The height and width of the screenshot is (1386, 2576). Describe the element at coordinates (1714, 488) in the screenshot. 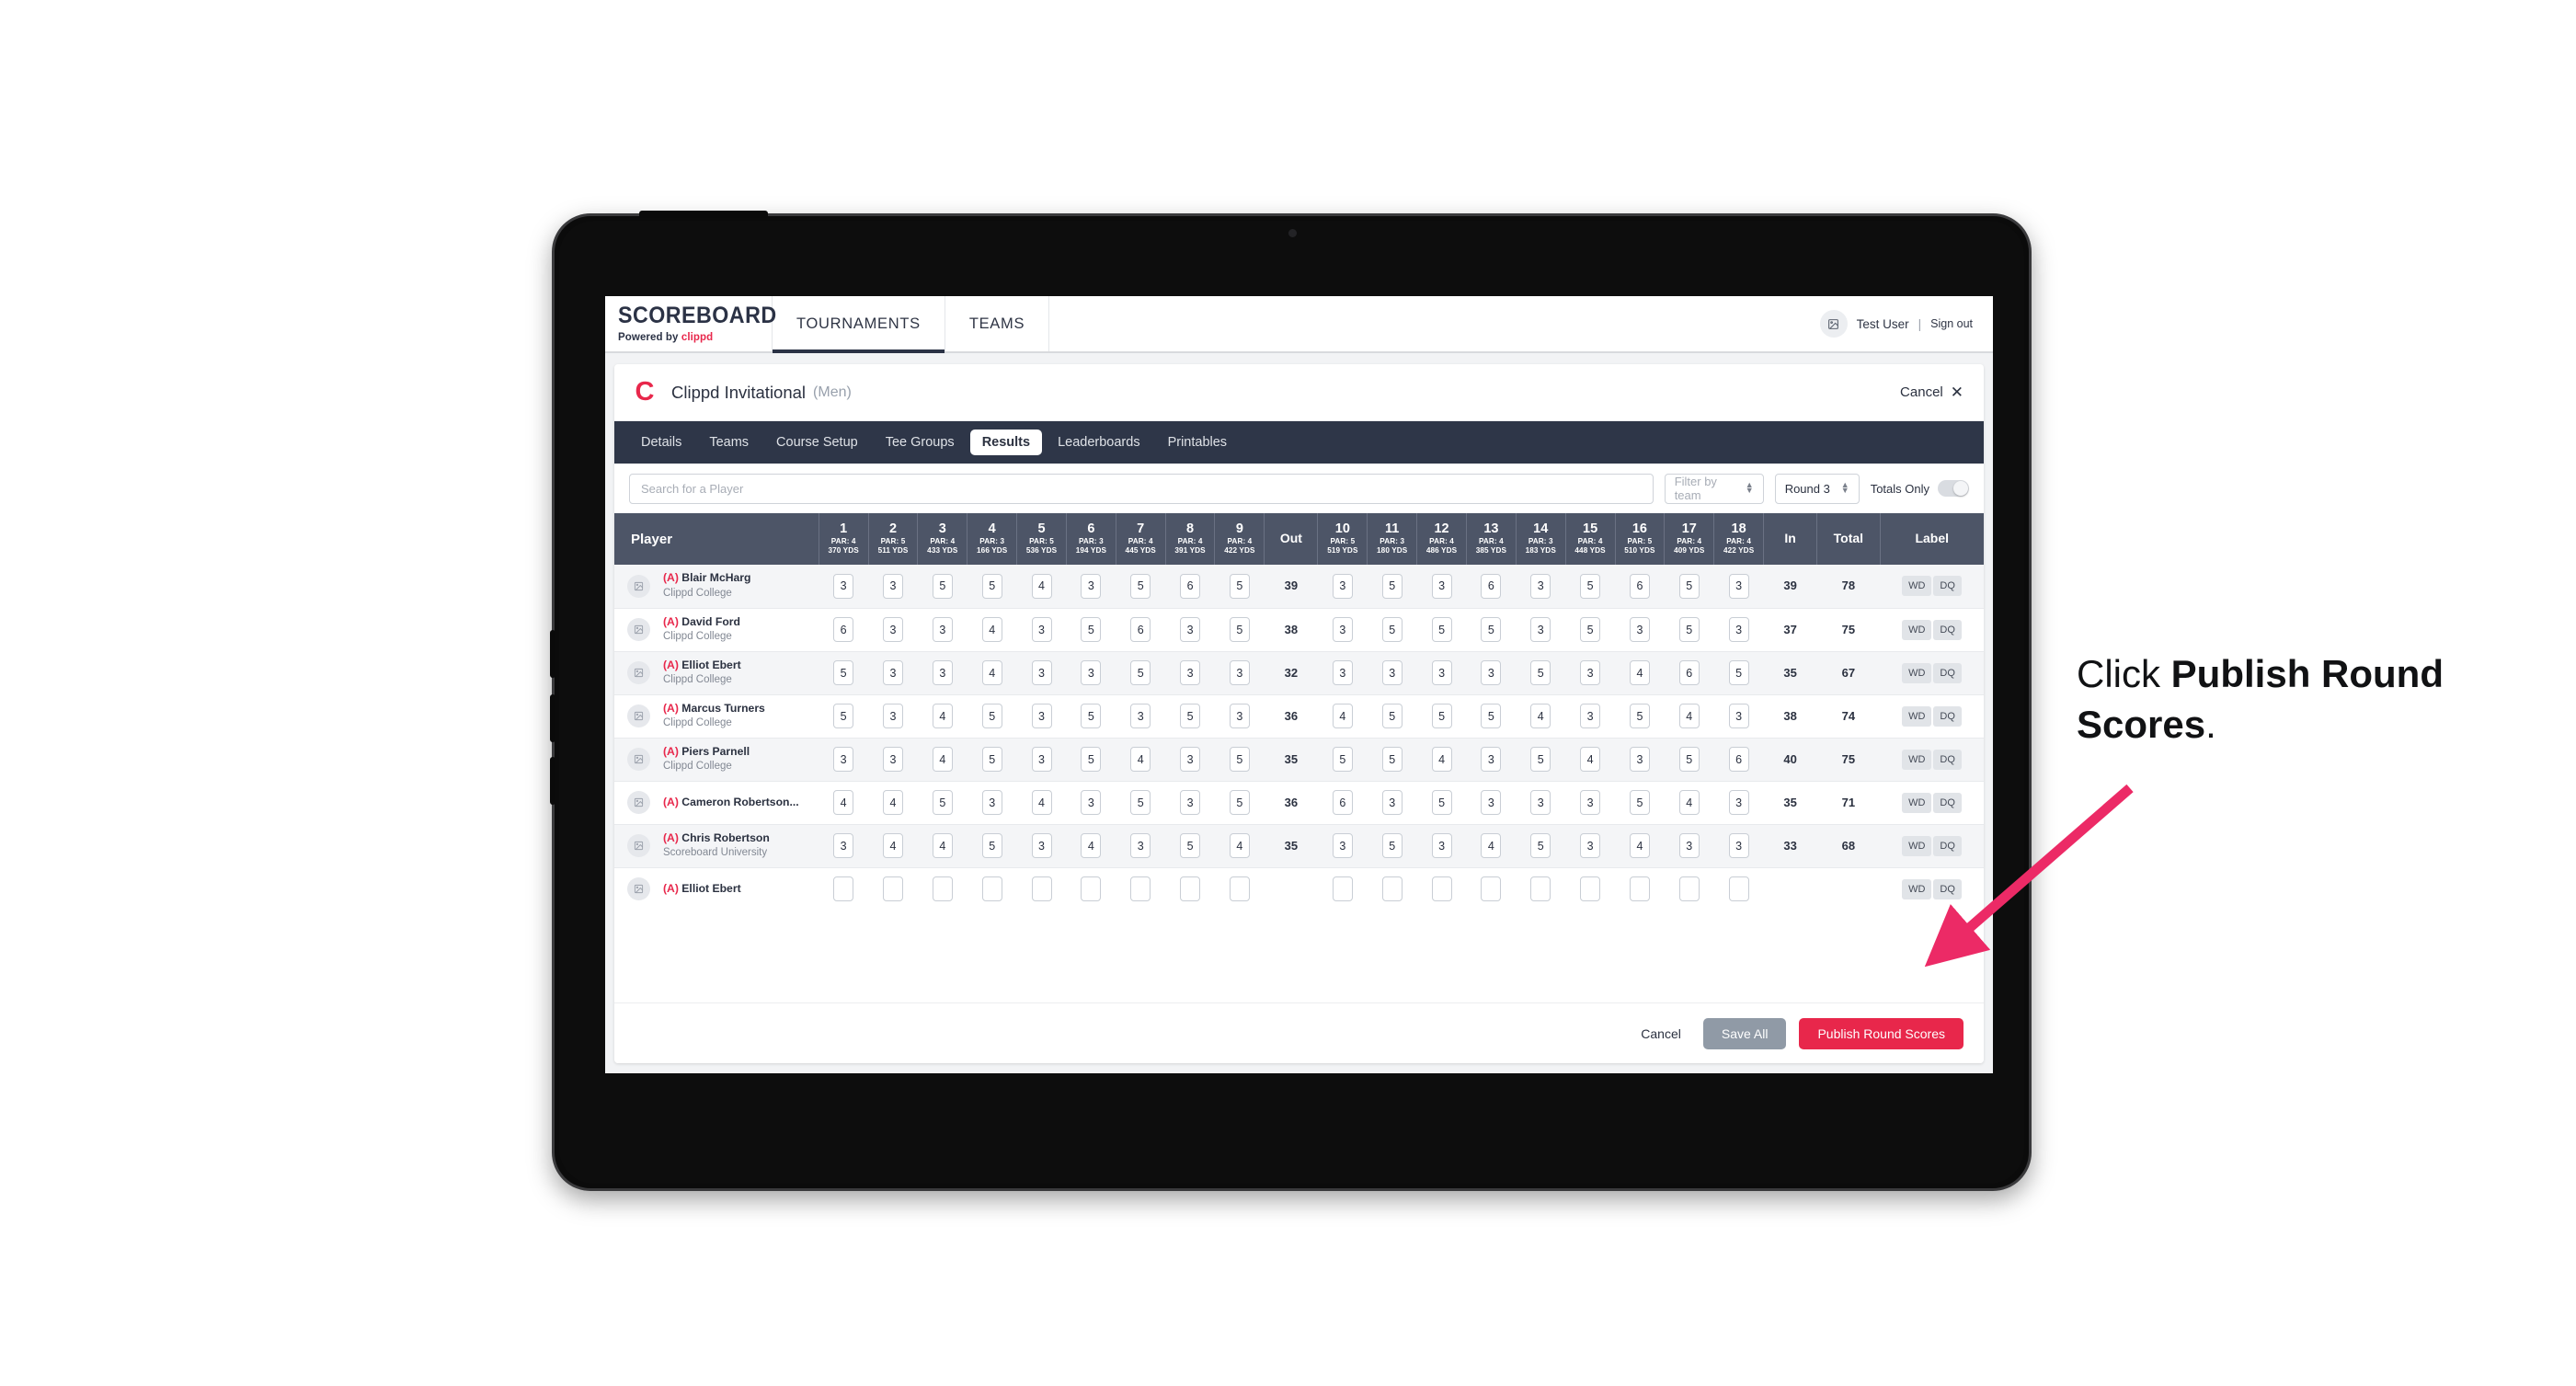

I see `team-filter-select: Filter by team ▲ ▼` at that location.